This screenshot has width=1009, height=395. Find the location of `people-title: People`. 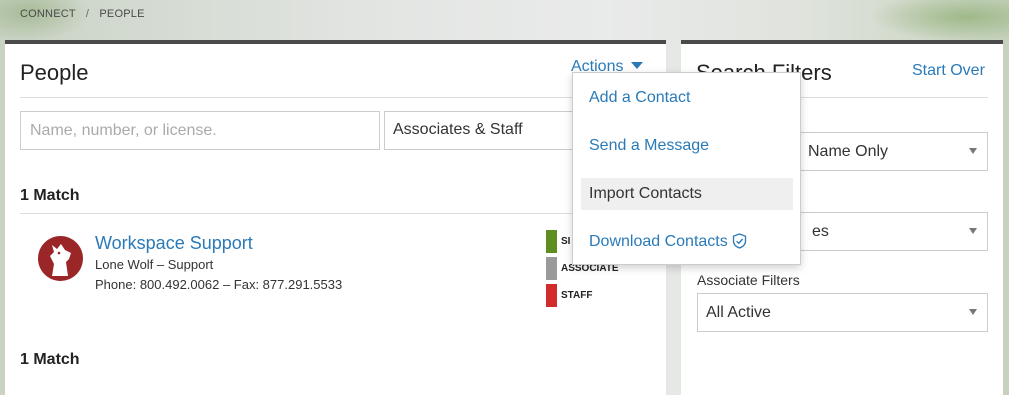

people-title: People is located at coordinates (54, 72).